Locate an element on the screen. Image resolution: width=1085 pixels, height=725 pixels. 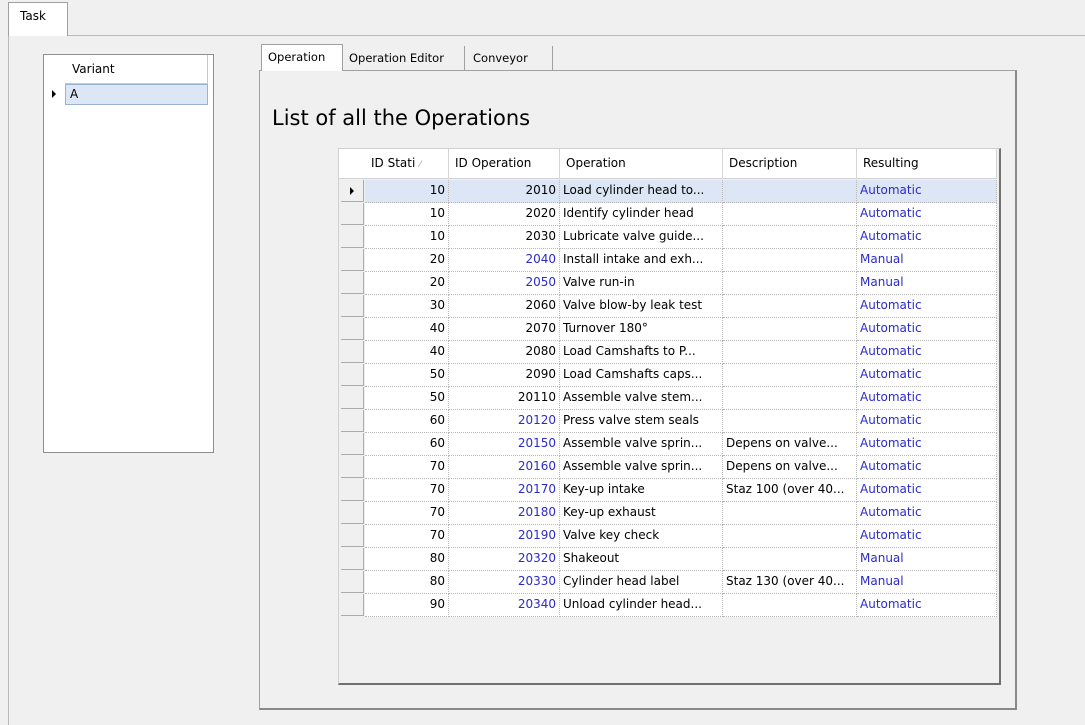
cell-id-operation: 20120 is located at coordinates (504, 421).